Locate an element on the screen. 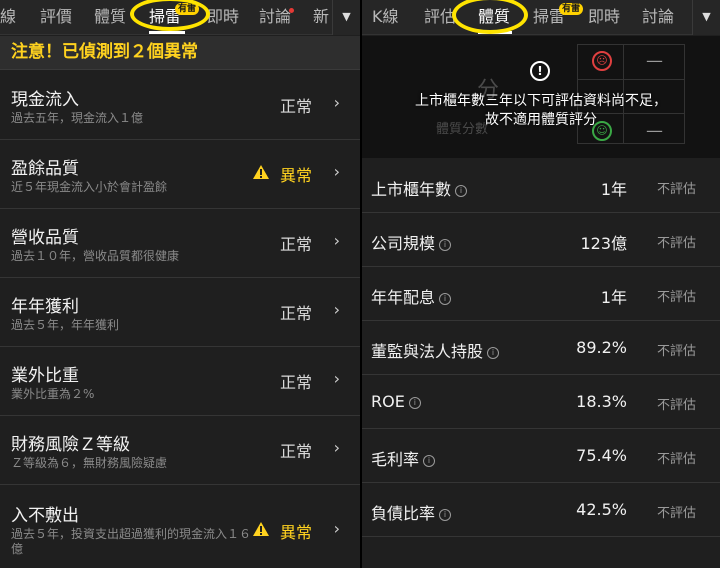 The height and width of the screenshot is (568, 720). tab-news: 新 is located at coordinates (321, 17).